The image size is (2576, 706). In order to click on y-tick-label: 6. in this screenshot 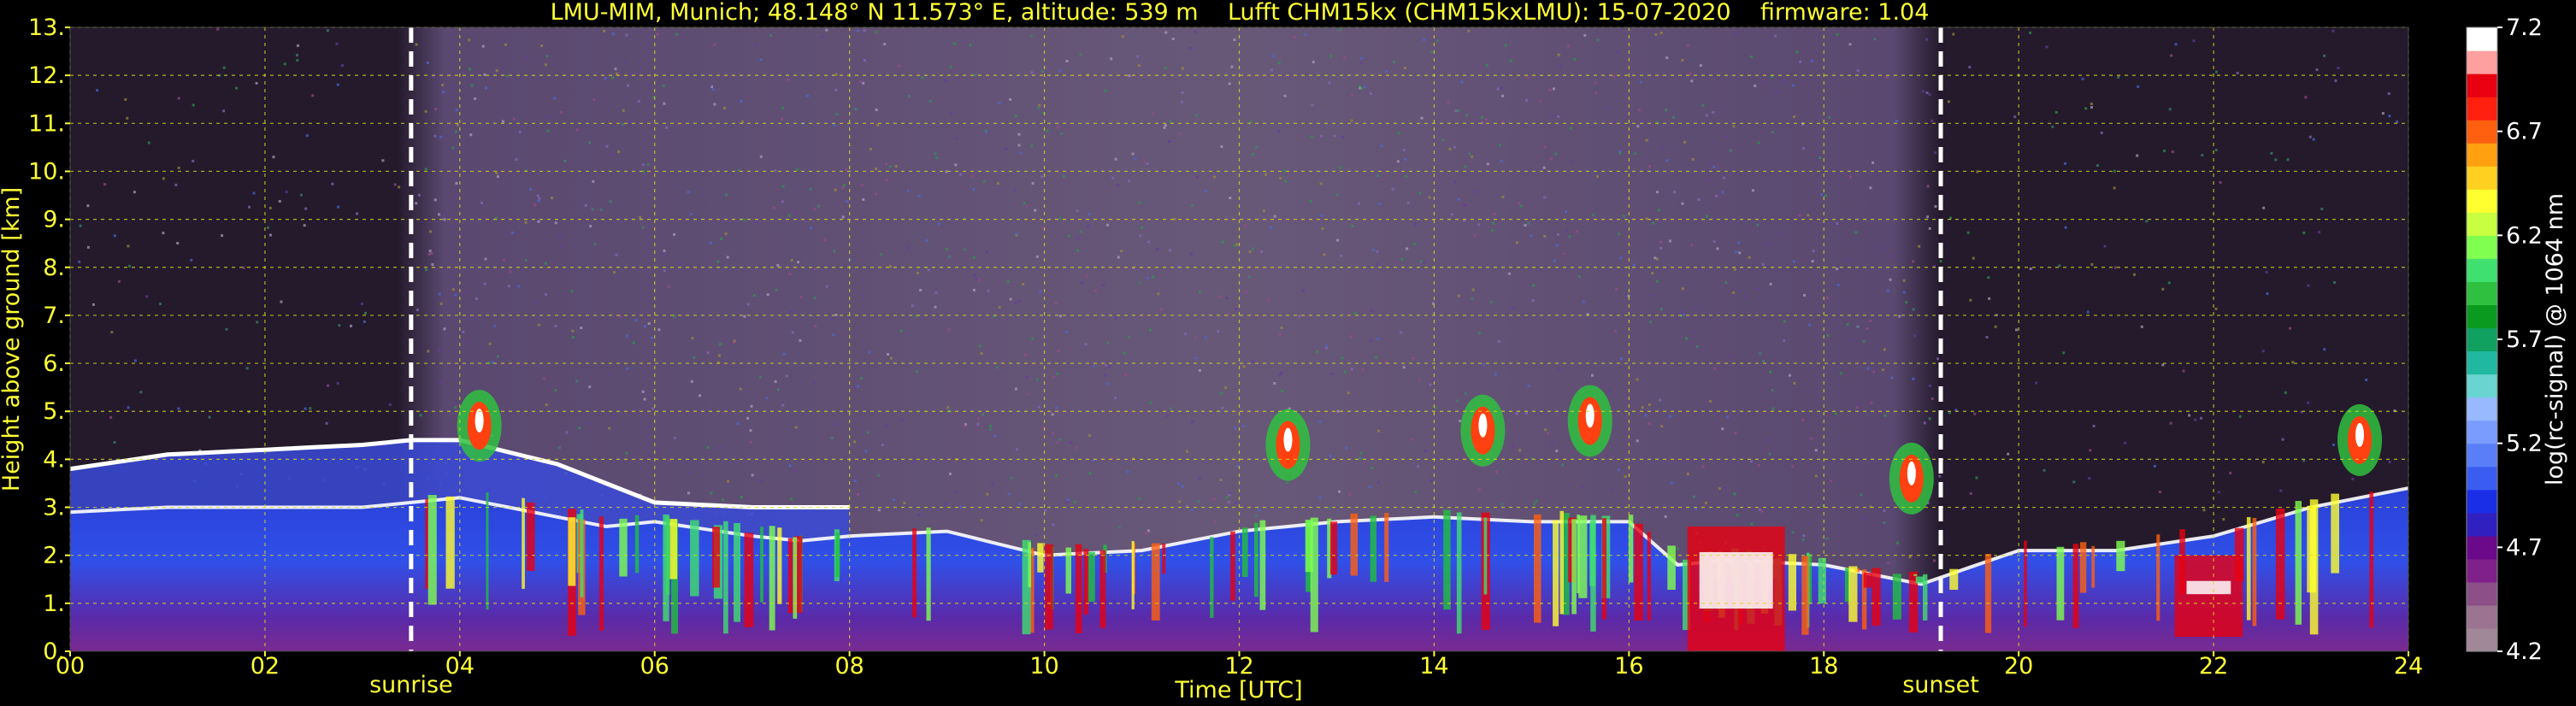, I will do `click(54, 363)`.